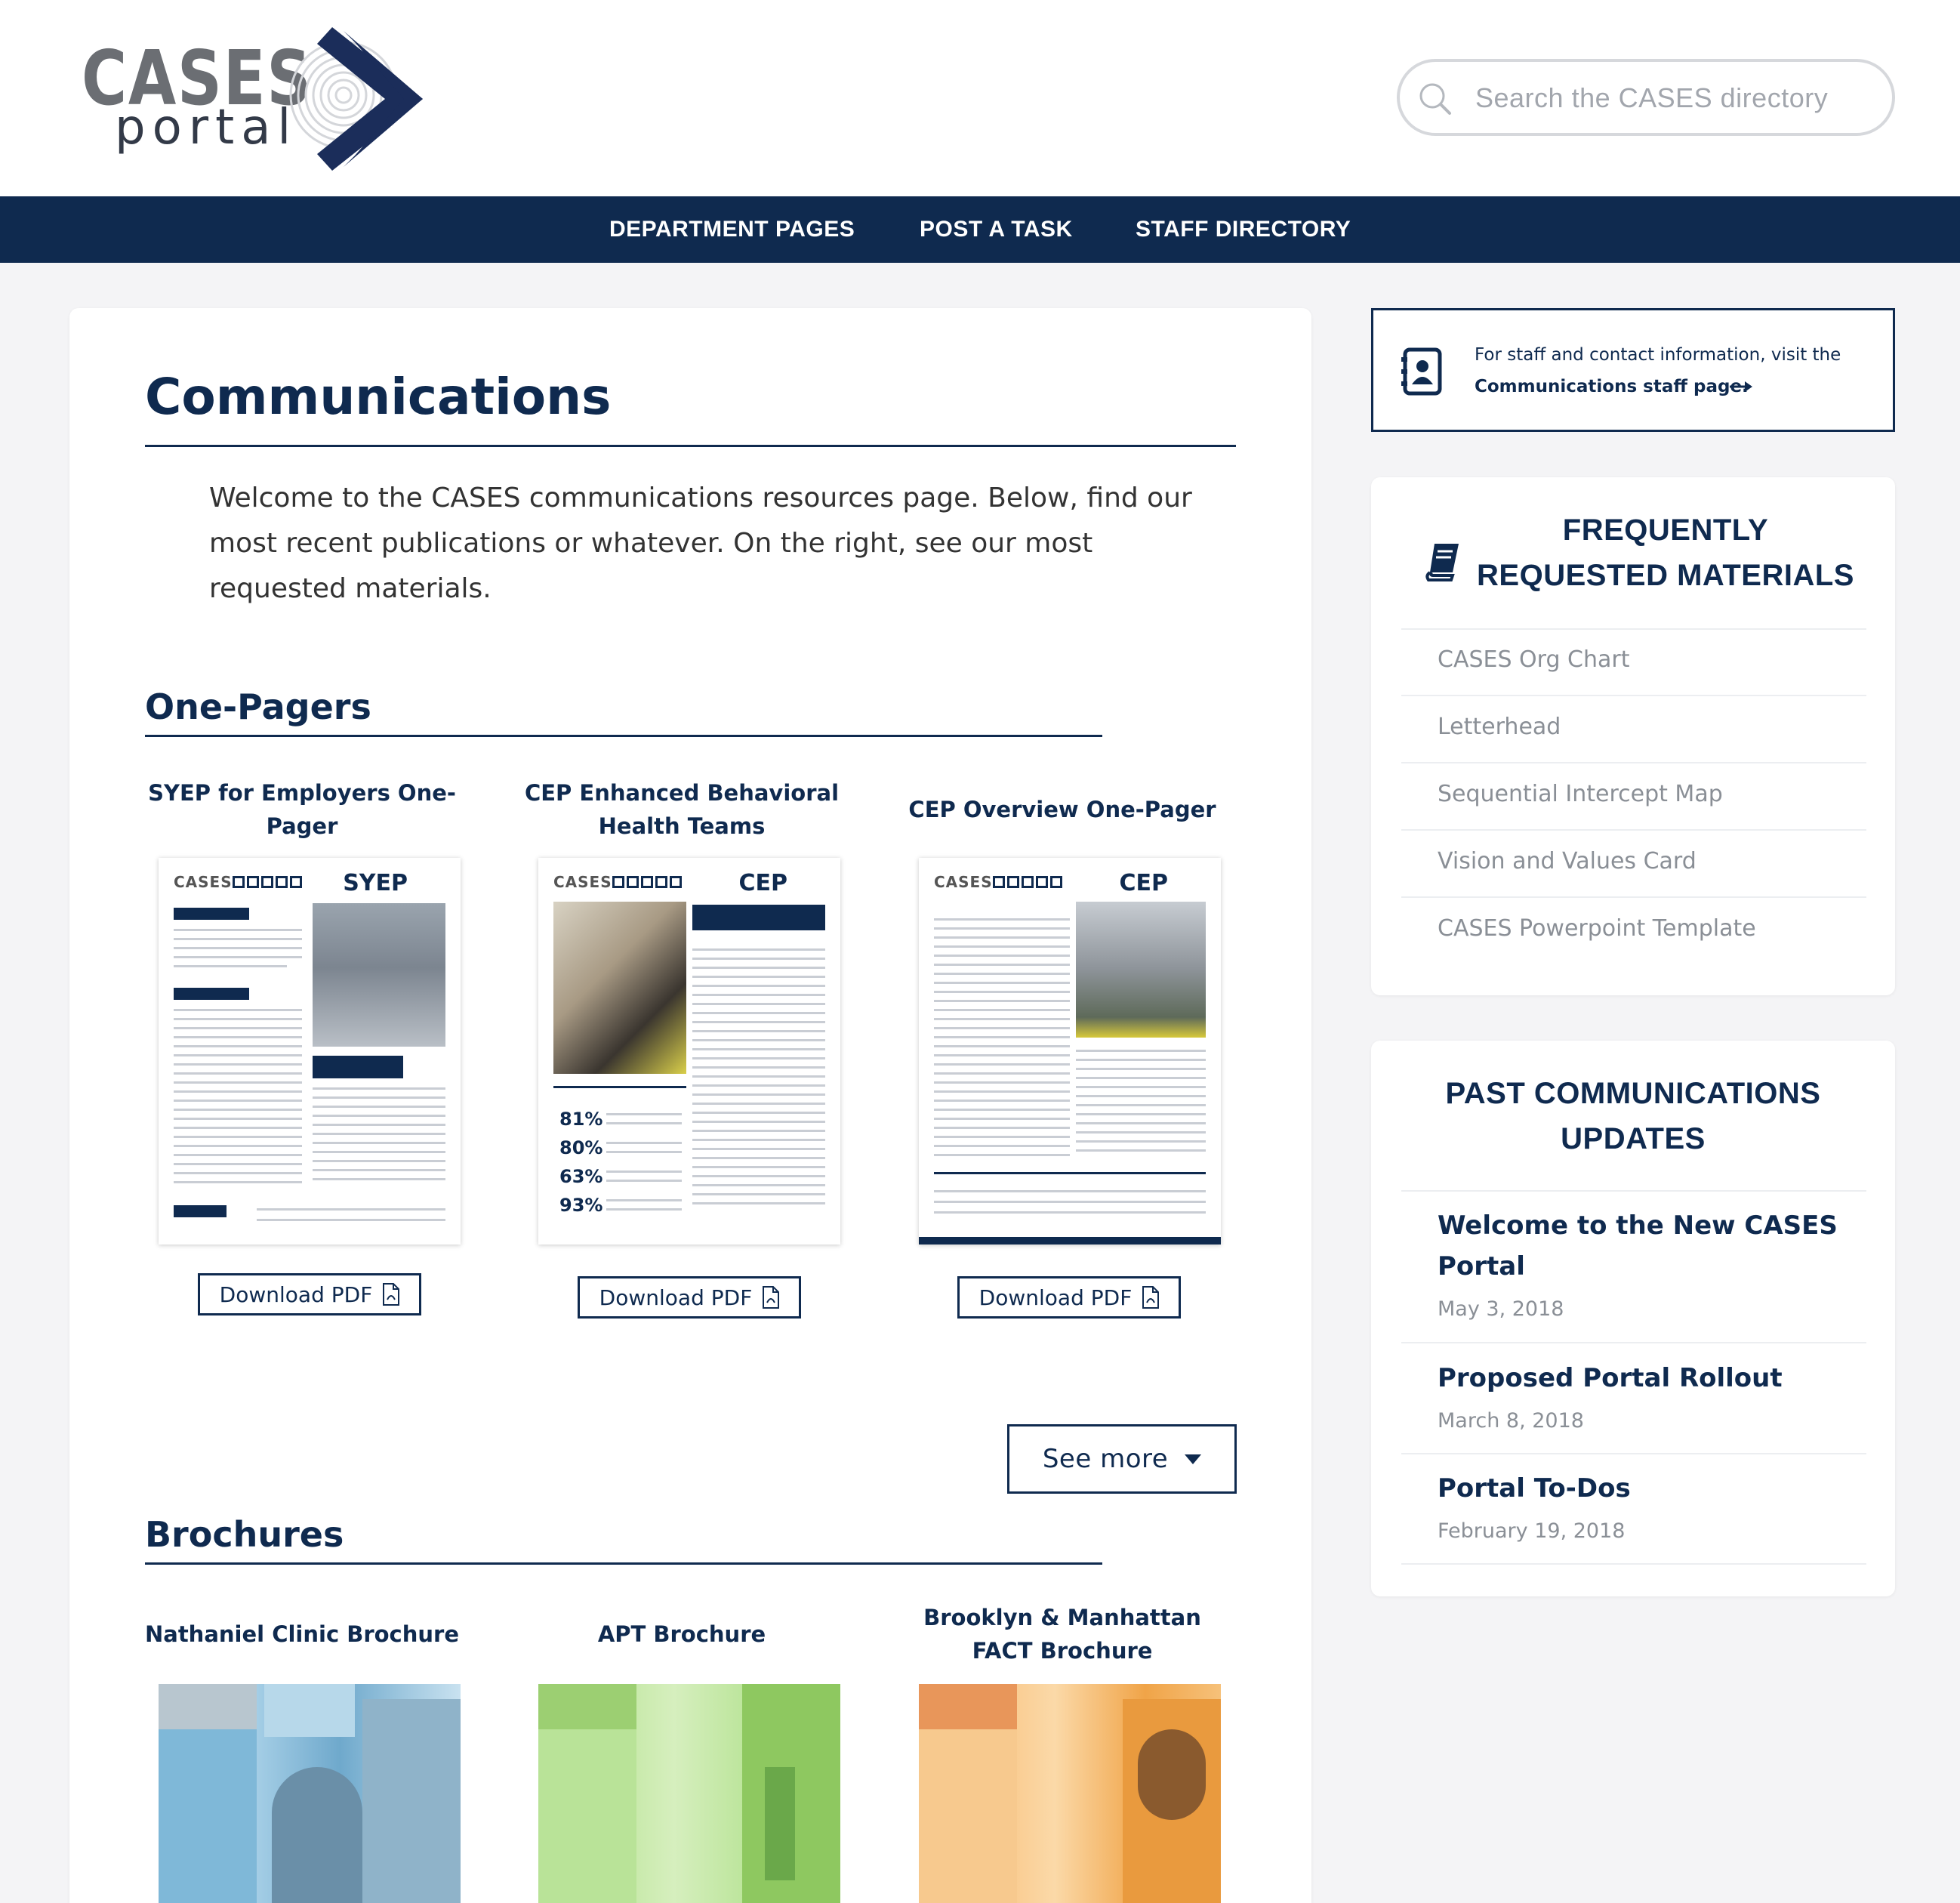 The height and width of the screenshot is (1903, 1960). I want to click on past-updates-title-line1: PAST COMMUNICATIONS, so click(1633, 1093).